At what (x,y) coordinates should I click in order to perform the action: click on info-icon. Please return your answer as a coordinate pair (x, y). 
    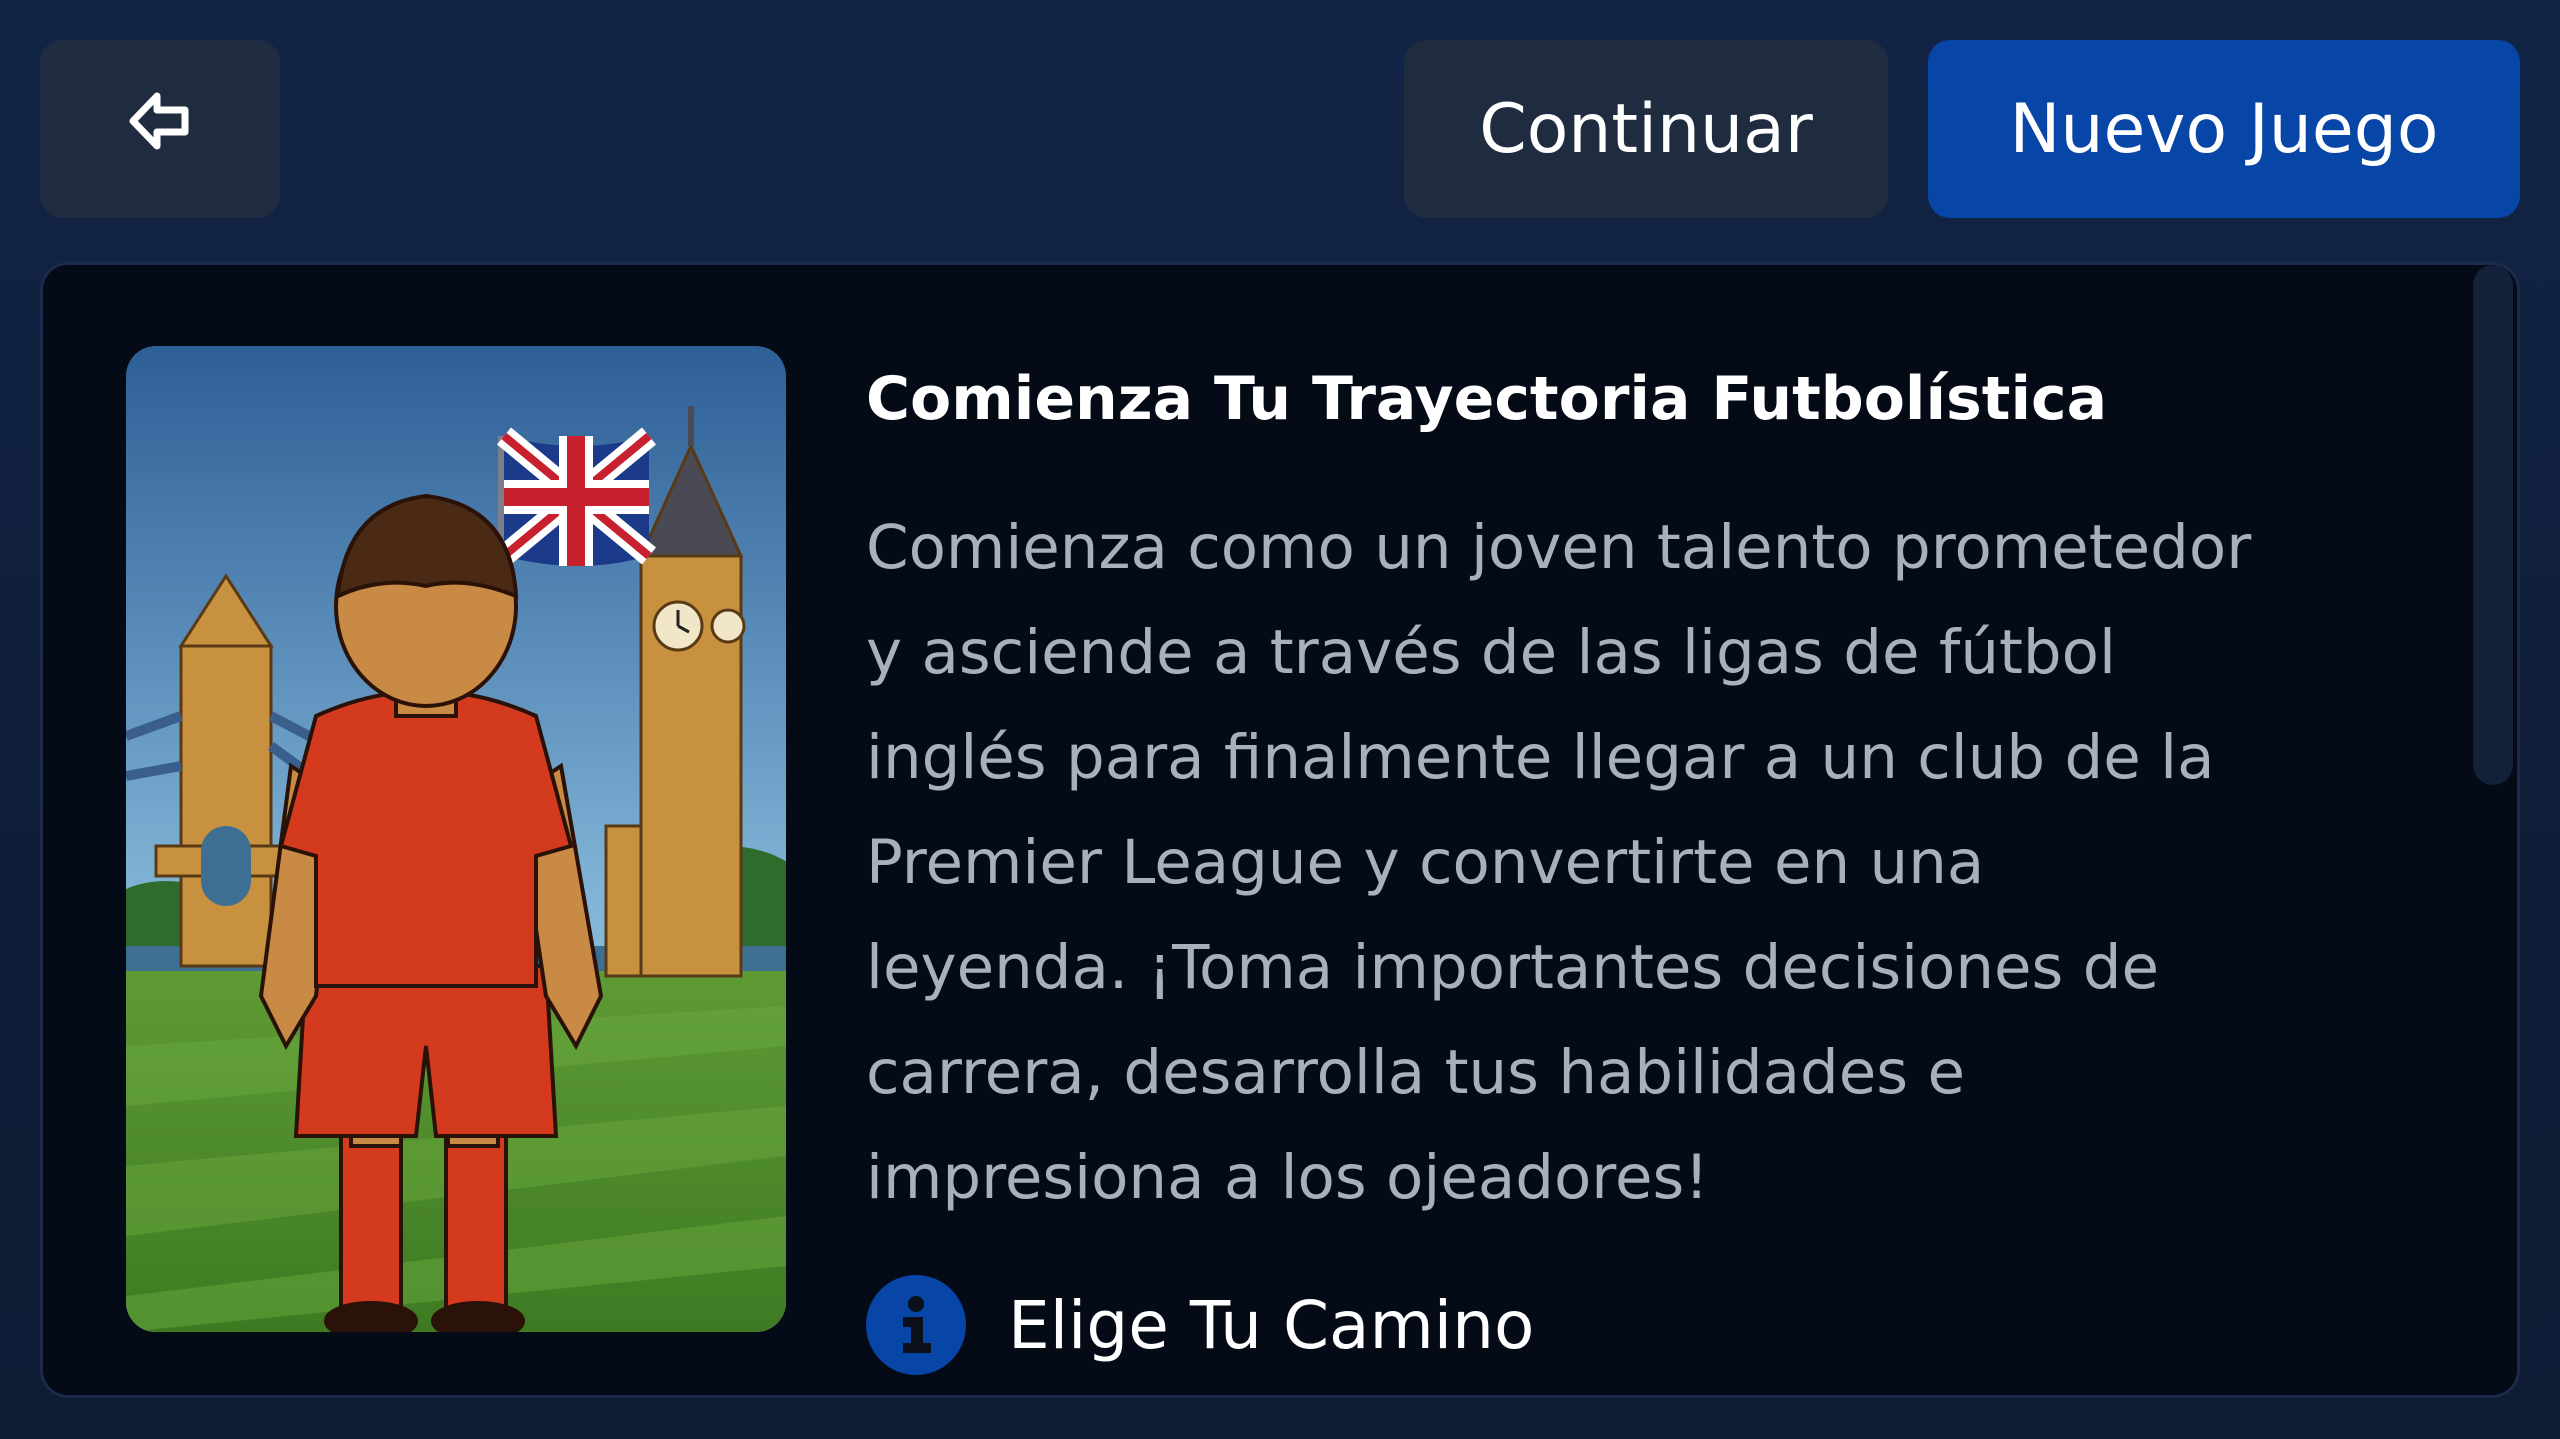
    Looking at the image, I should click on (916, 1325).